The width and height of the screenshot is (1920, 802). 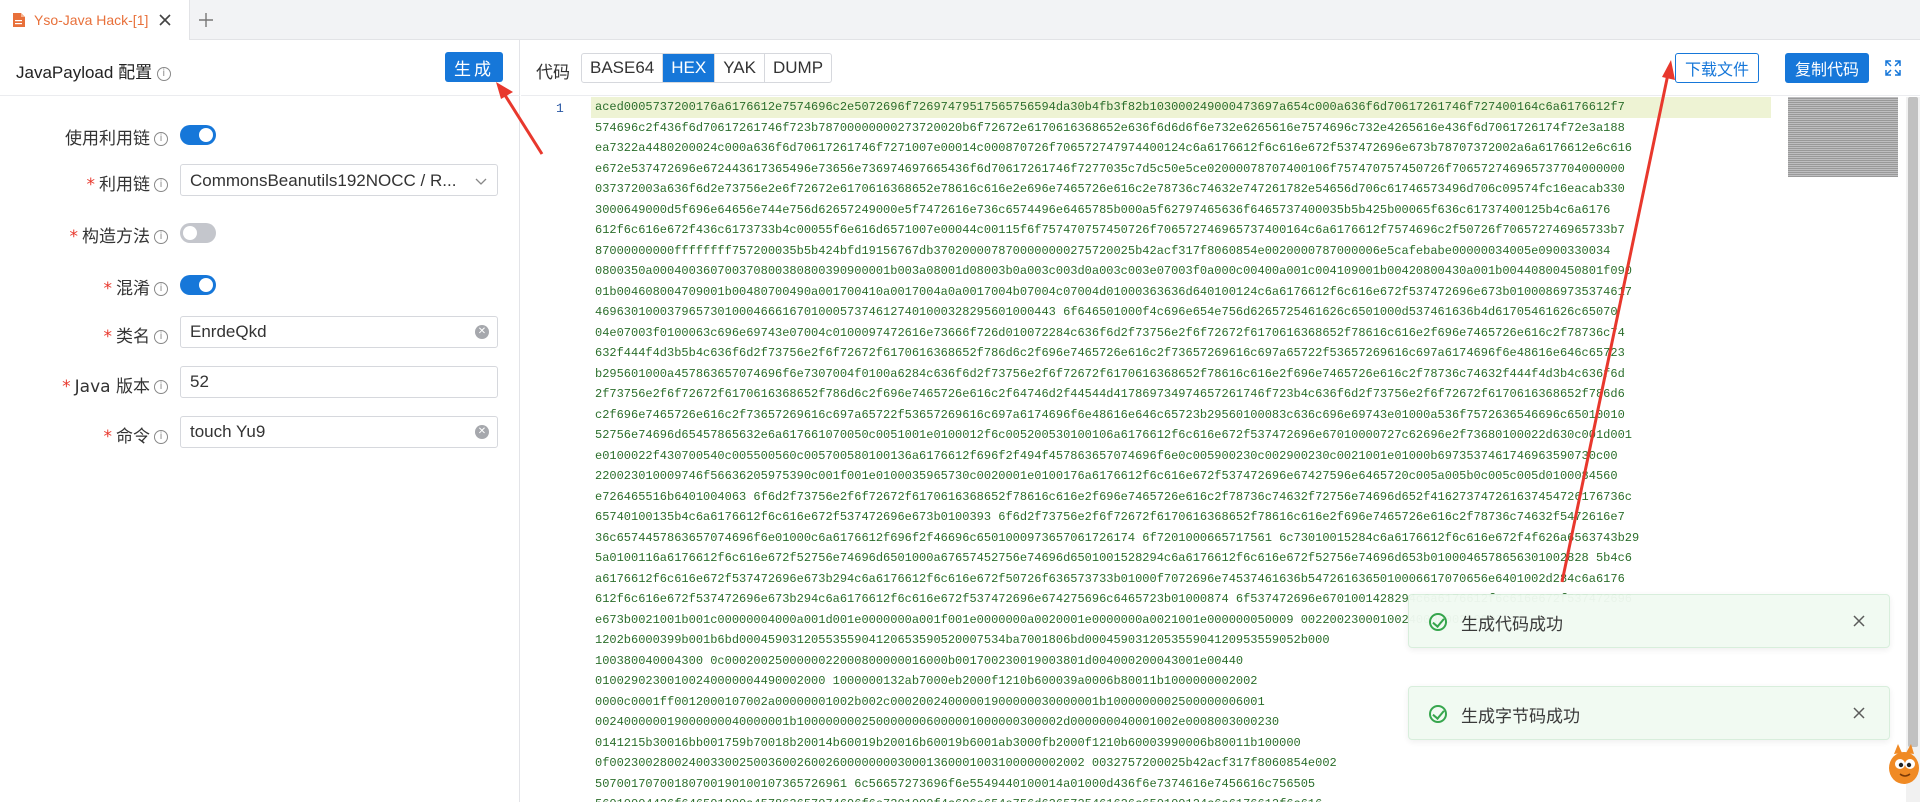 I want to click on generate-button: 生成, so click(x=474, y=67).